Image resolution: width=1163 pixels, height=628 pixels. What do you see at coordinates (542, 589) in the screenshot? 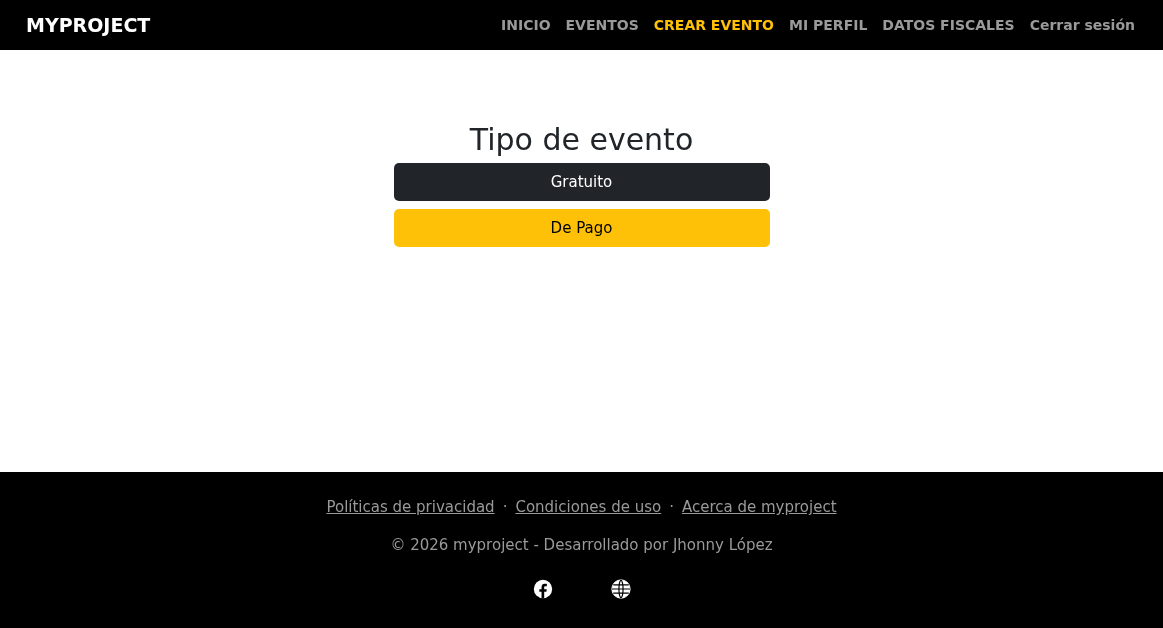
I see `facebook-icon` at bounding box center [542, 589].